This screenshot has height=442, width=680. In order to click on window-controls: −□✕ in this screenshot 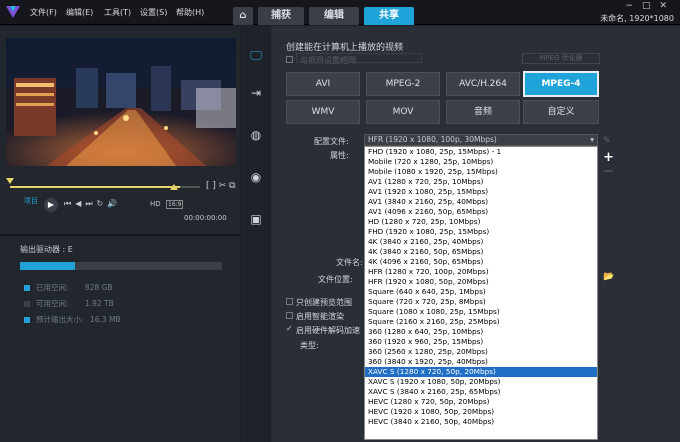, I will do `click(650, 6)`.